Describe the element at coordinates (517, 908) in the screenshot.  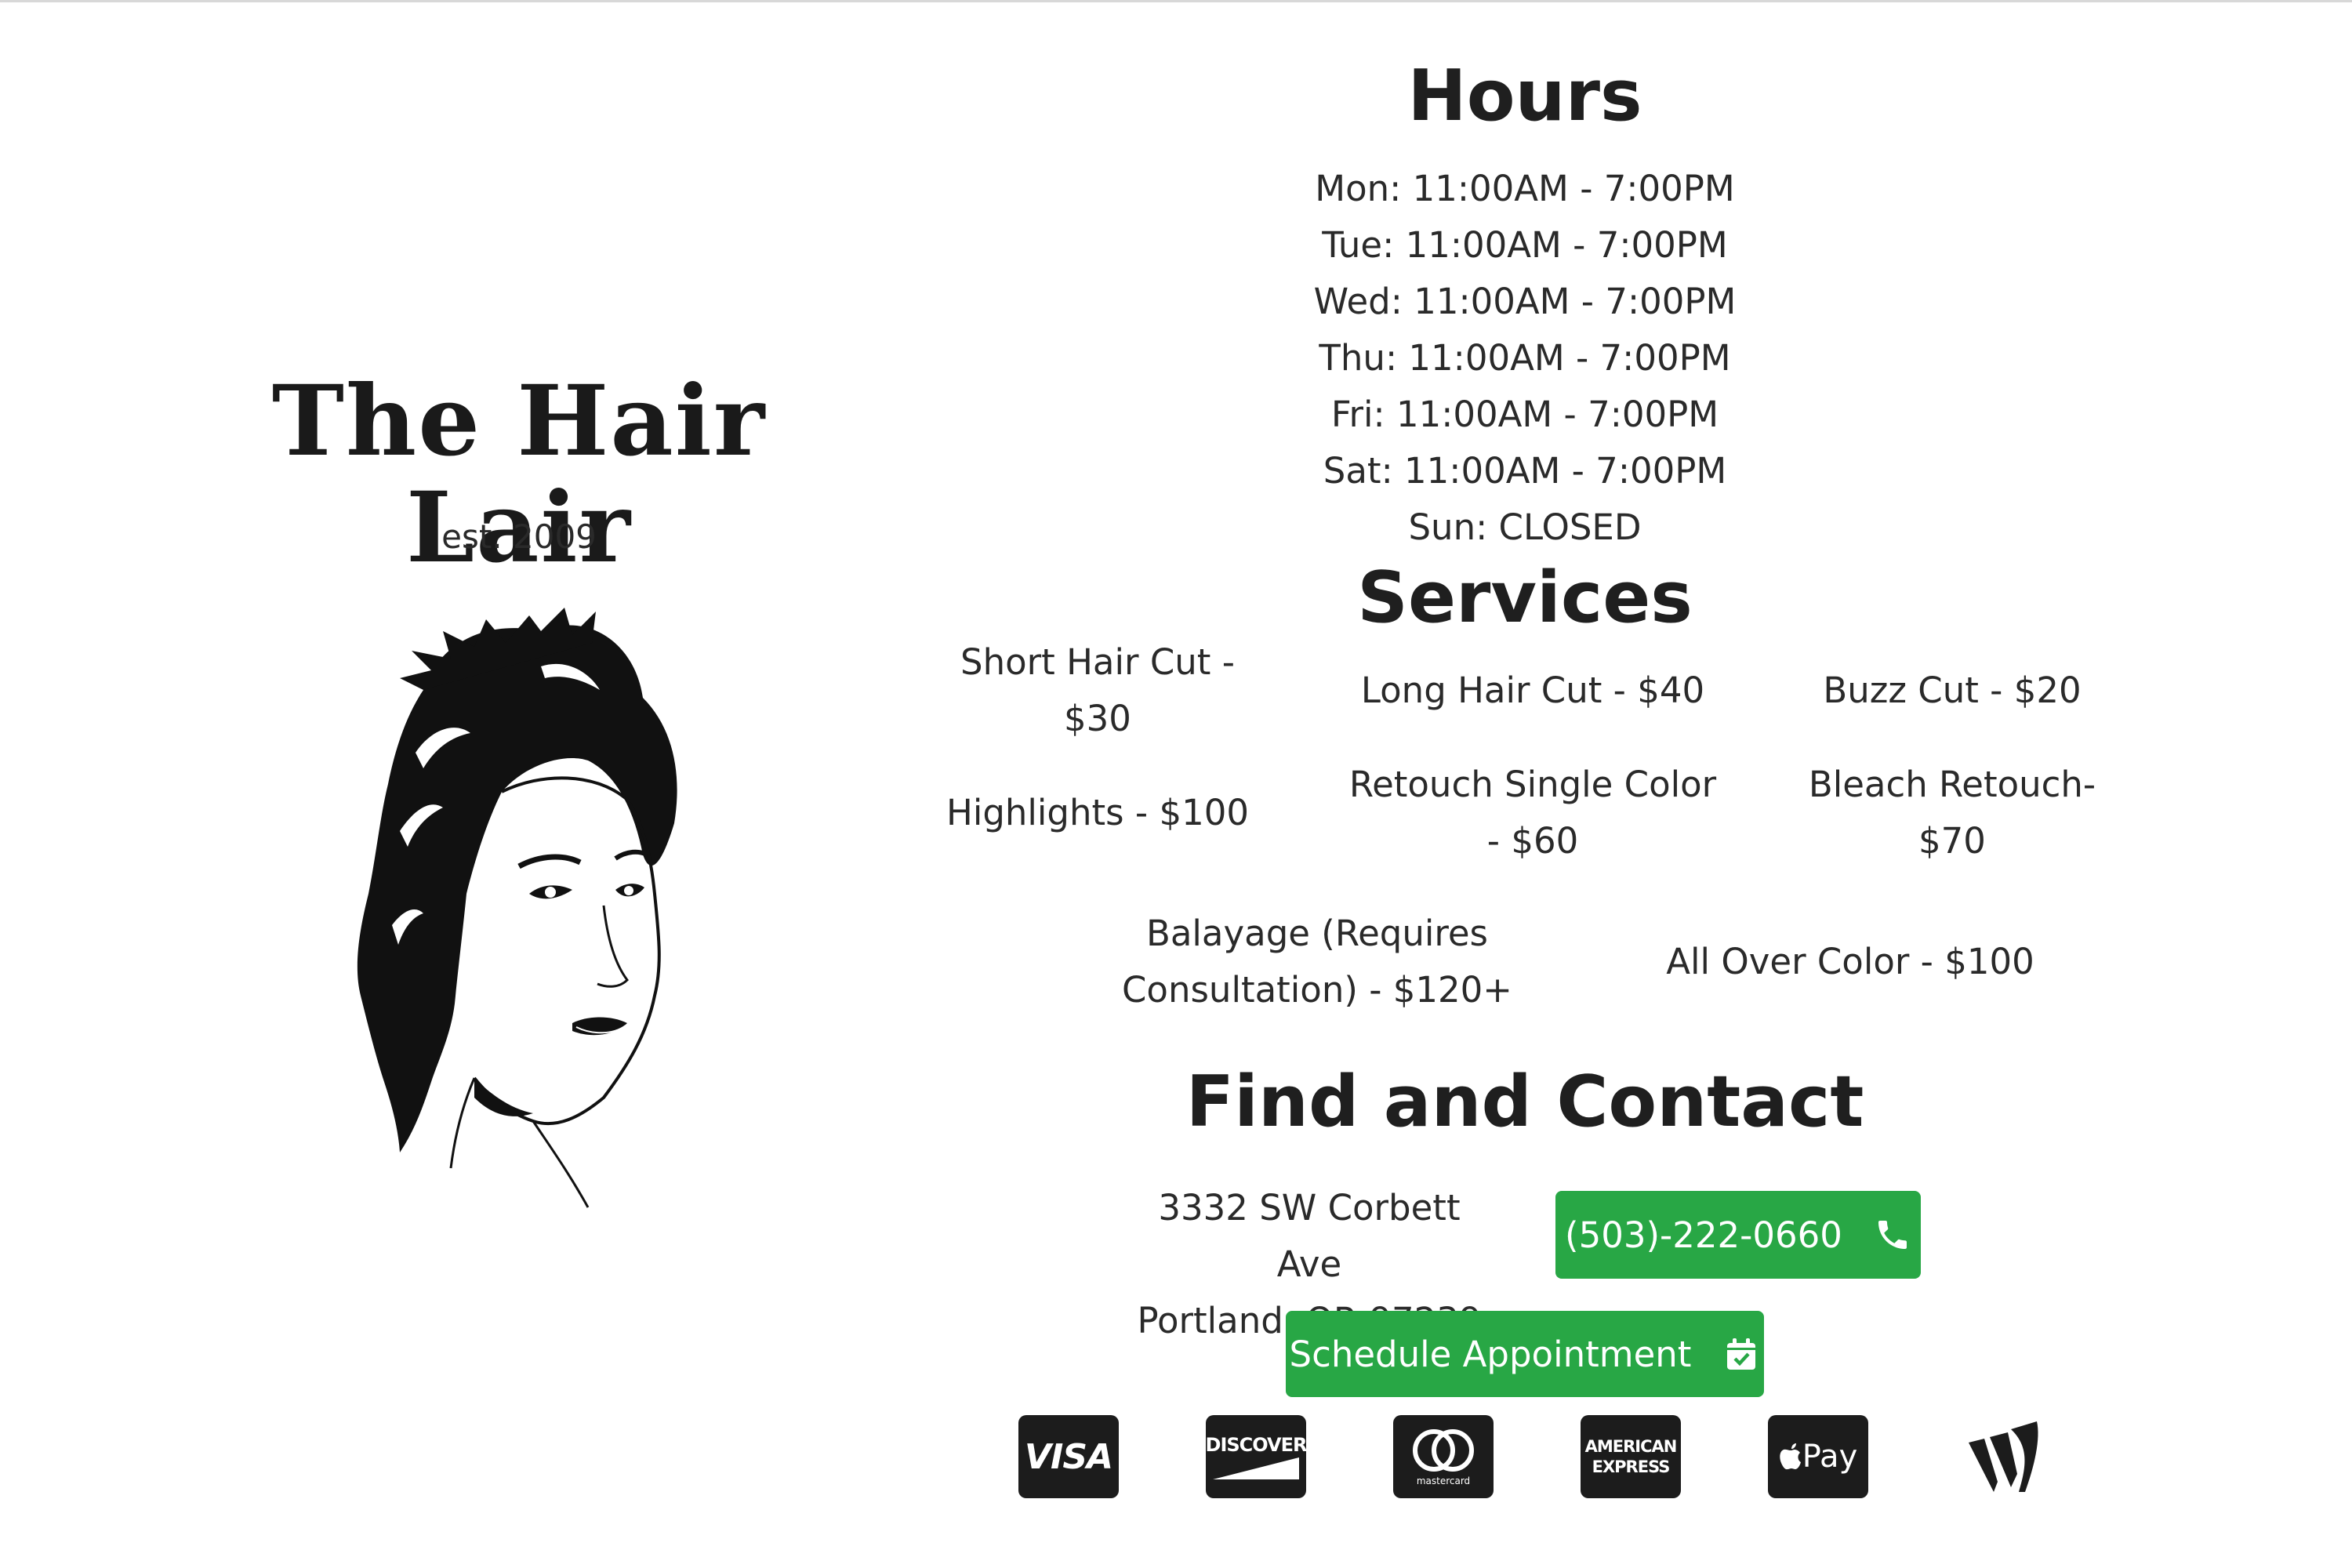
I see `portrait-illustration` at that location.